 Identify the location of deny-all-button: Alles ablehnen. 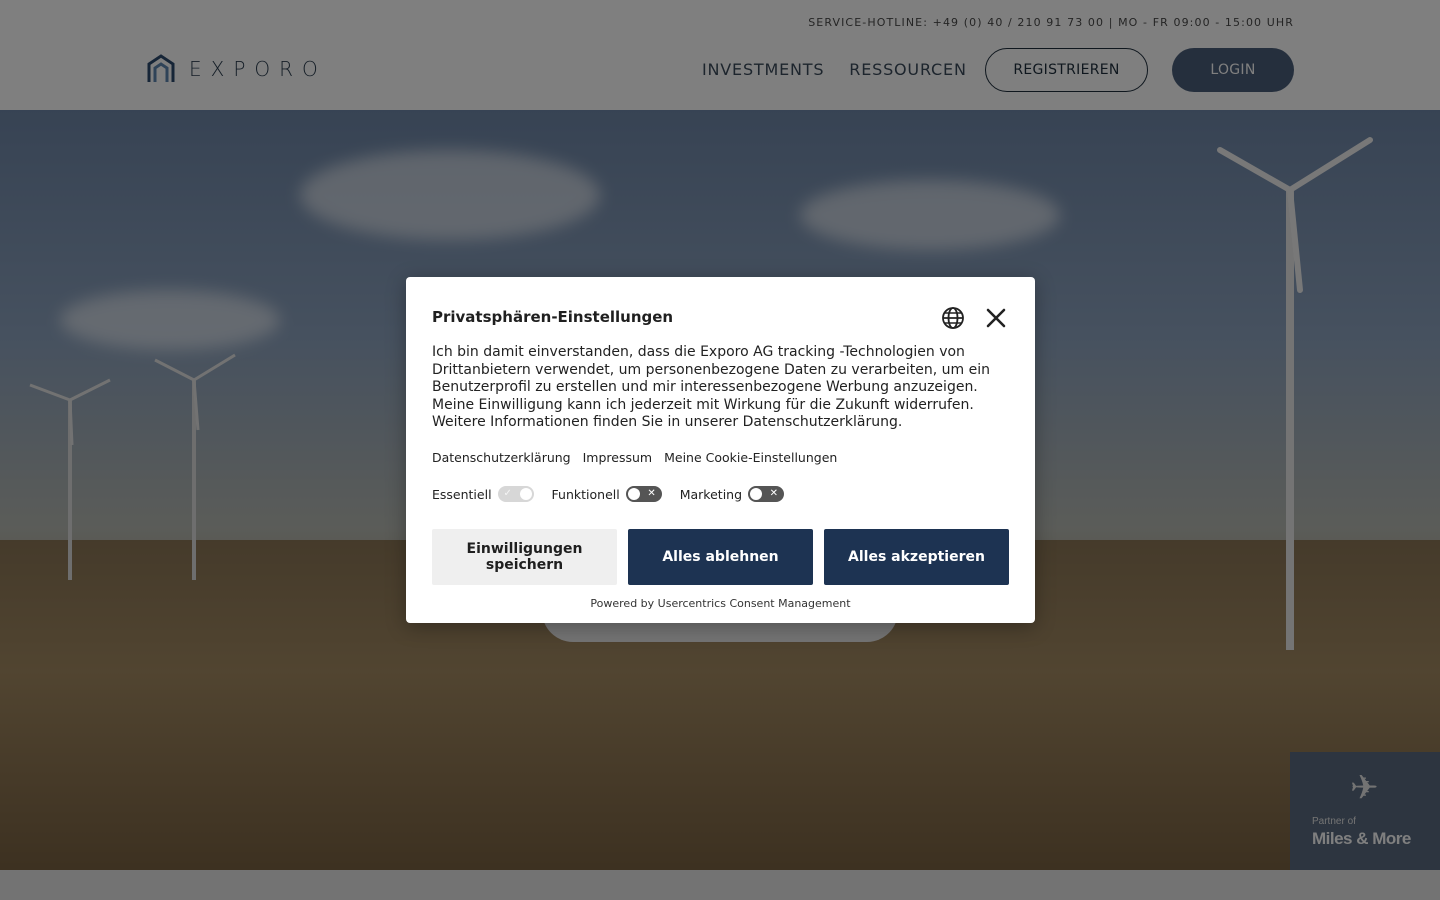
(720, 557).